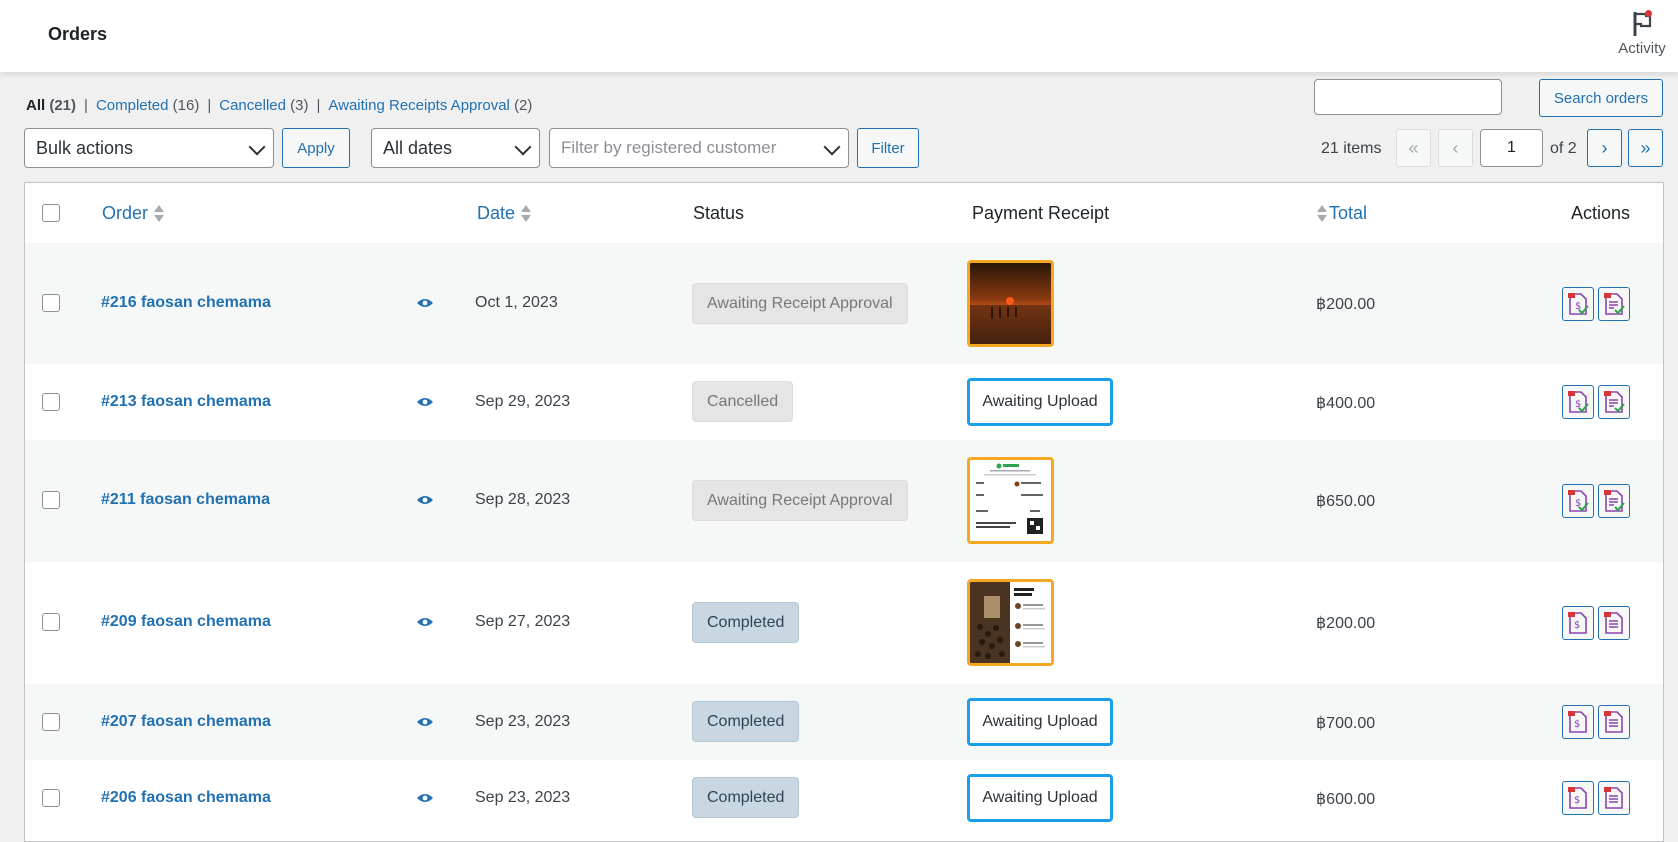 The width and height of the screenshot is (1678, 842). Describe the element at coordinates (523, 499) in the screenshot. I see `order-date: Sep 28, 2023` at that location.